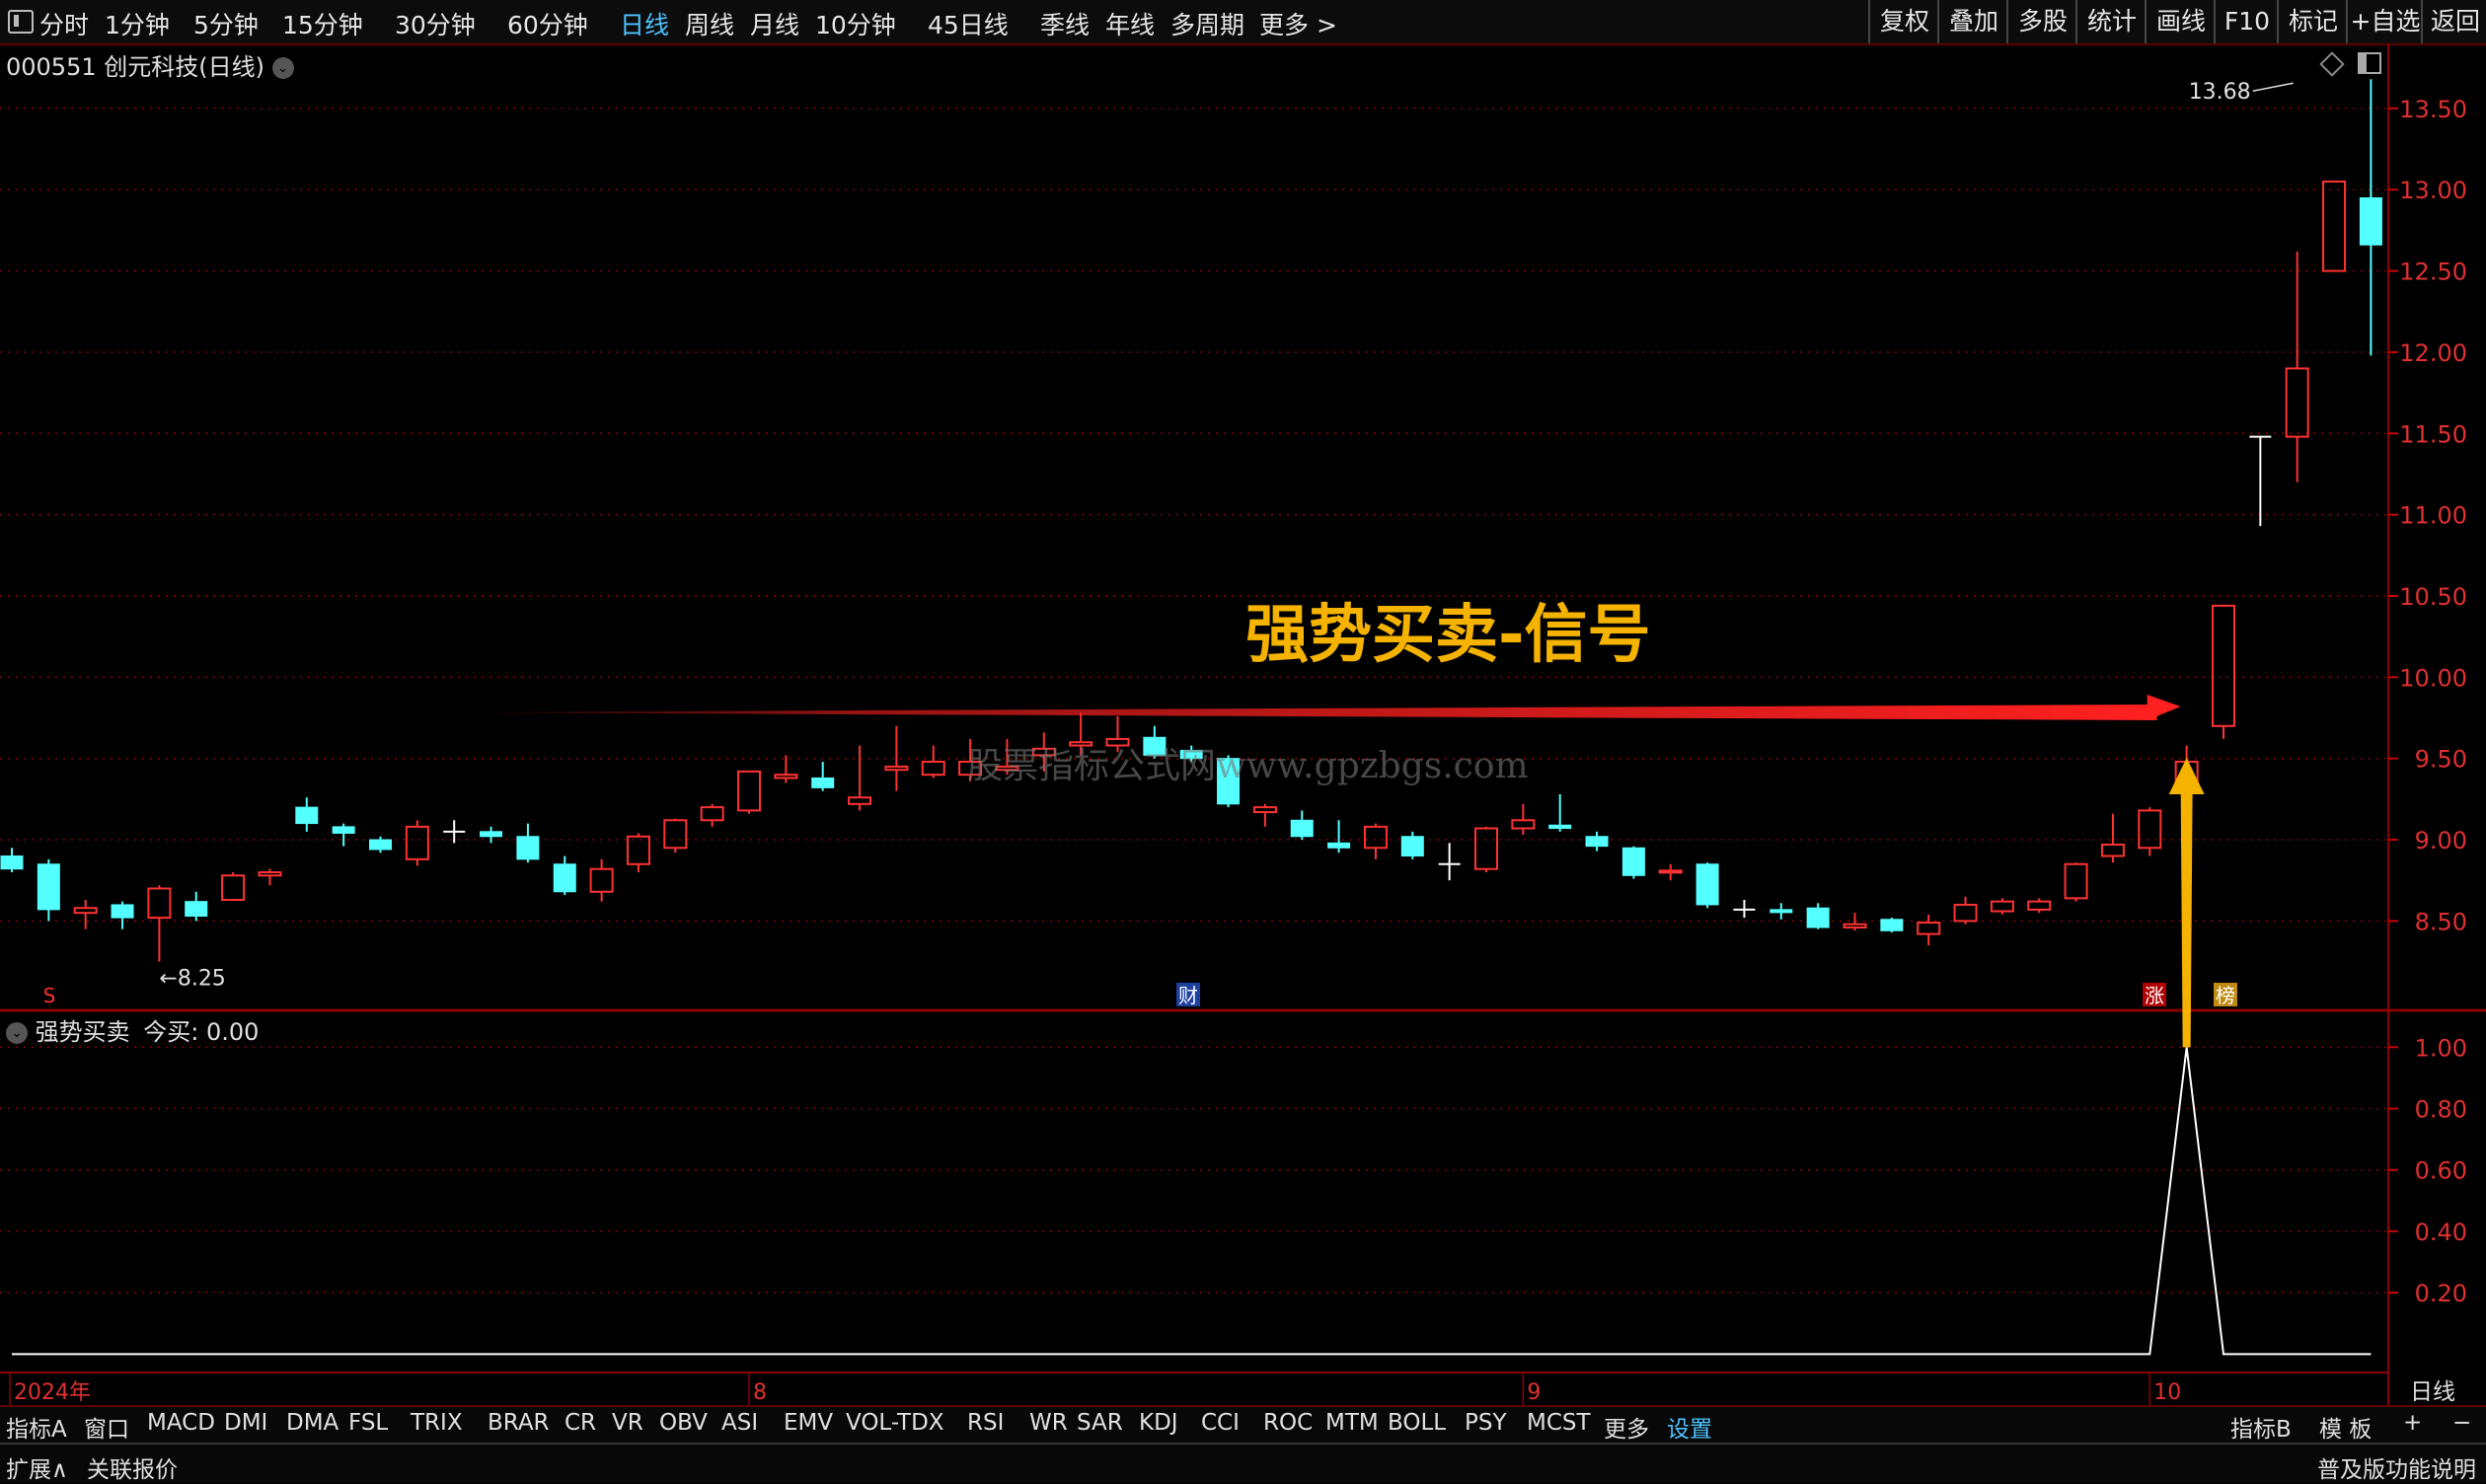 Image resolution: width=2486 pixels, height=1484 pixels. I want to click on indicator-tab: EMV, so click(808, 1423).